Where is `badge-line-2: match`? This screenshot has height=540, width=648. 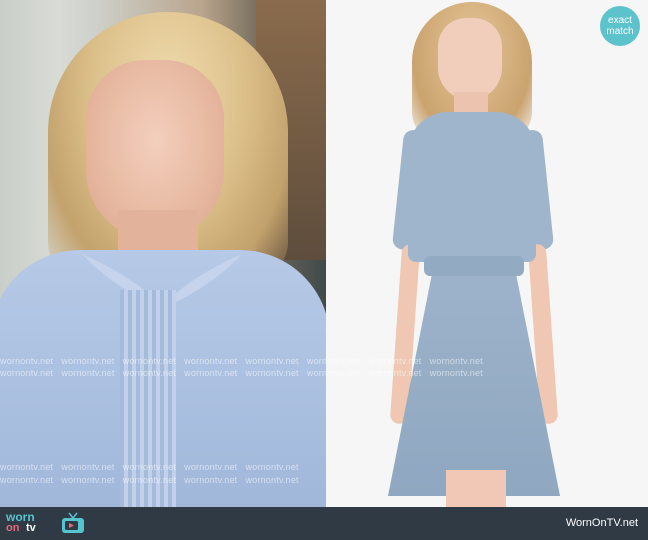
badge-line-2: match is located at coordinates (620, 31).